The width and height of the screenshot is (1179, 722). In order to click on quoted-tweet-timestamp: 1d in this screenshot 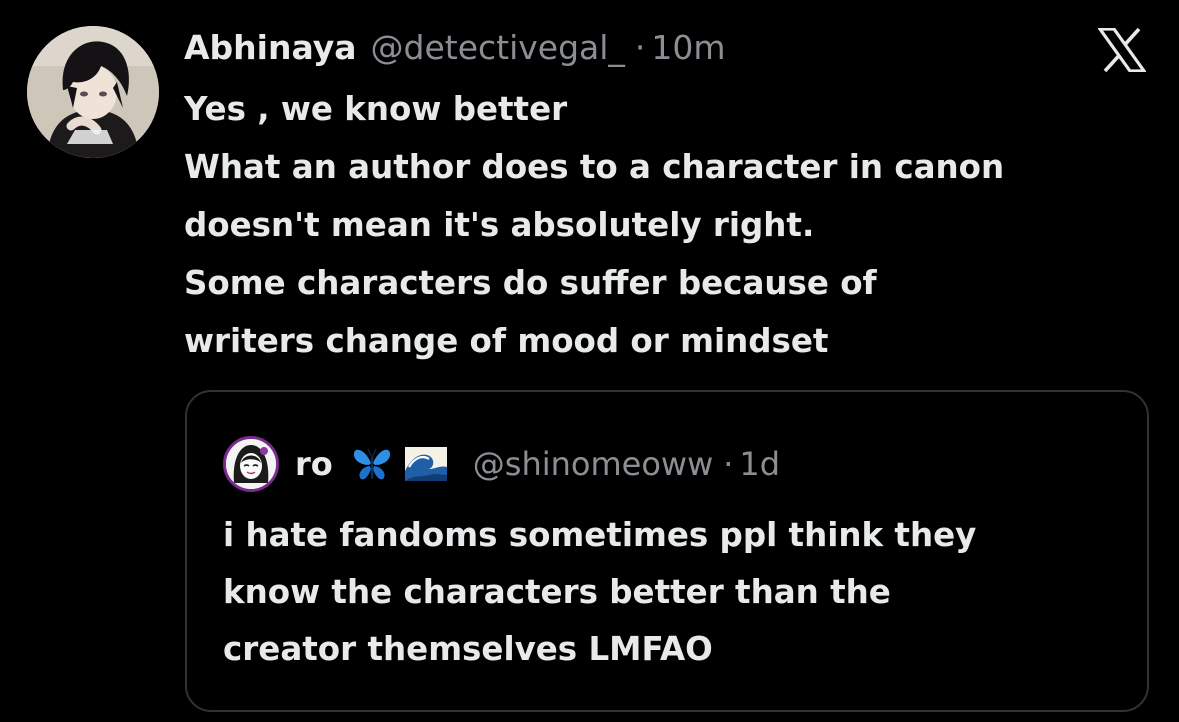, I will do `click(759, 464)`.